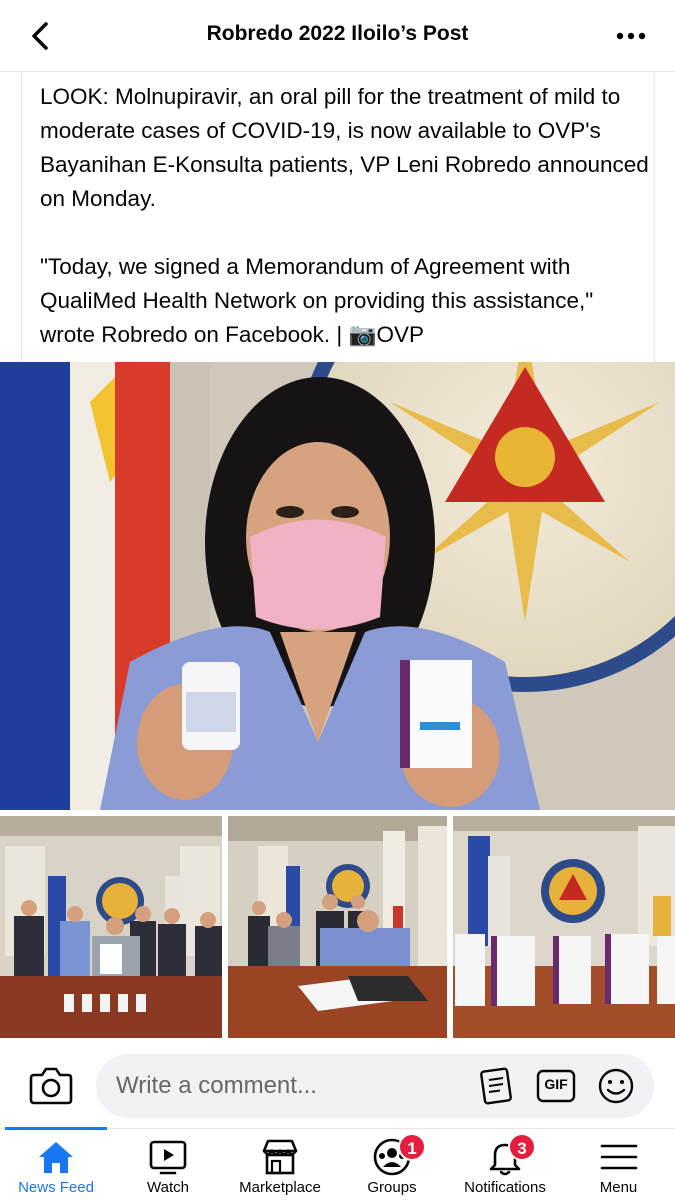 Image resolution: width=675 pixels, height=1200 pixels. Describe the element at coordinates (564, 927) in the screenshot. I see `medicine-boxes-on-table-photo` at that location.